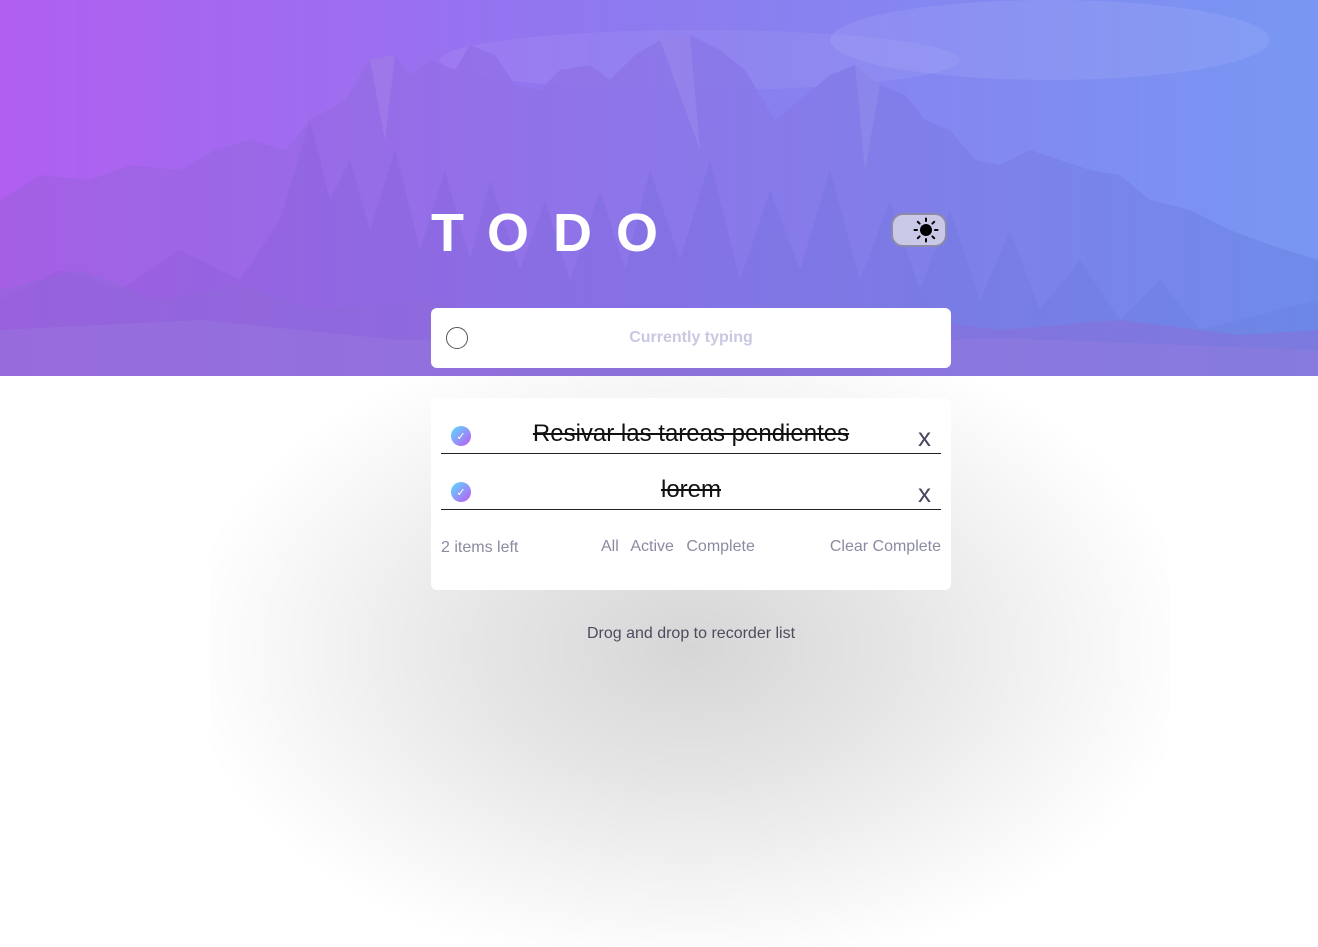 Image resolution: width=1318 pixels, height=947 pixels. I want to click on items-left-count: 2 items left, so click(480, 547).